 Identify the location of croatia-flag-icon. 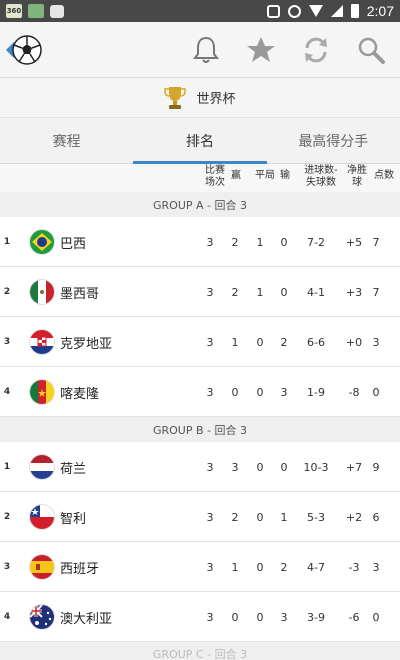
(42, 342).